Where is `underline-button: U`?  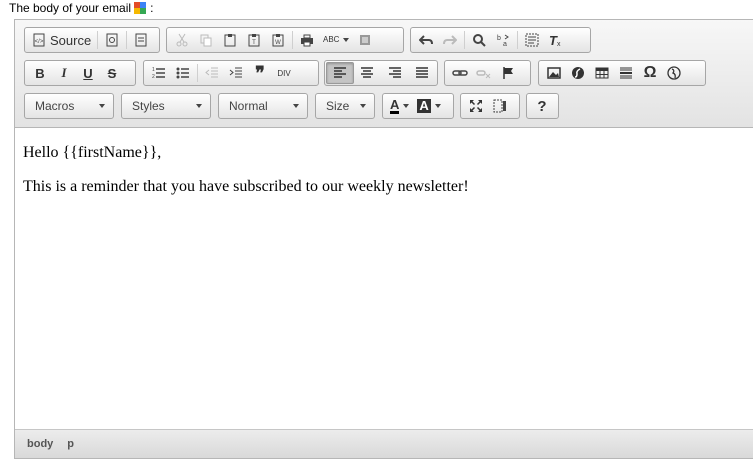
underline-button: U is located at coordinates (88, 73).